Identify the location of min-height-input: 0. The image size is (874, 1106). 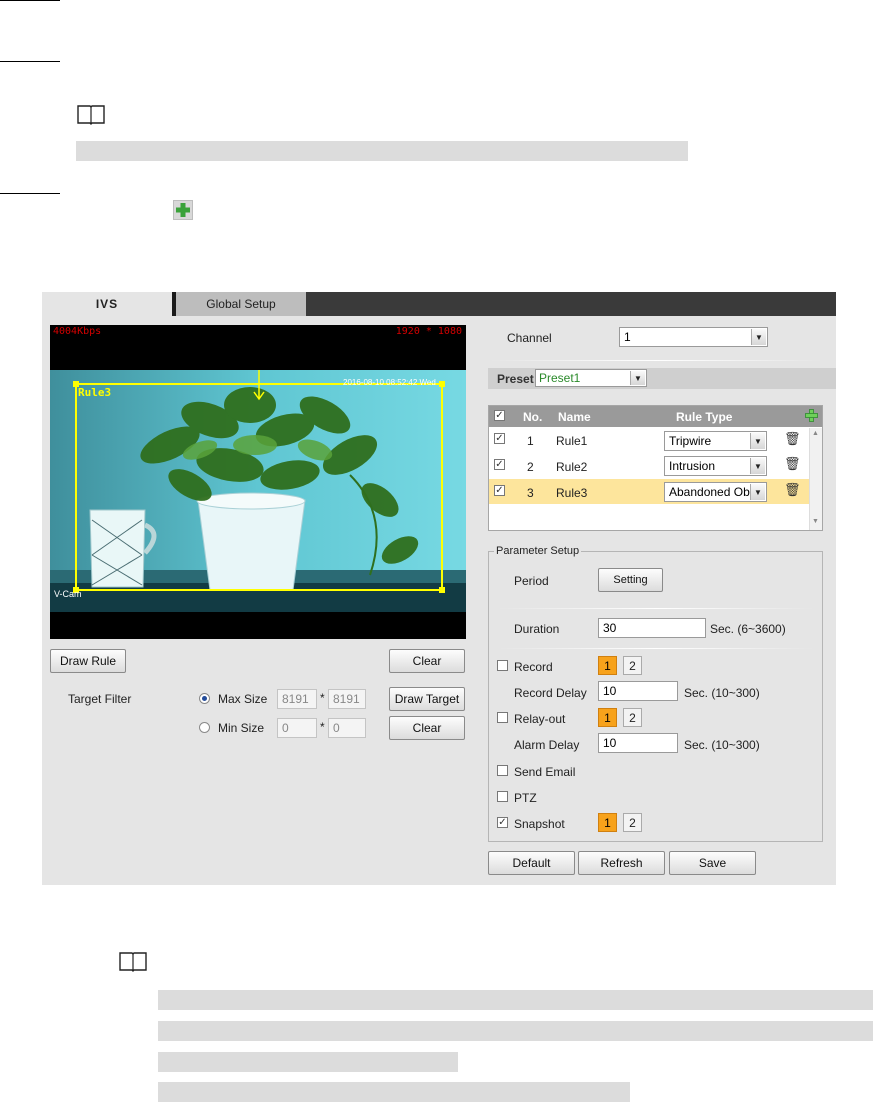
(347, 728).